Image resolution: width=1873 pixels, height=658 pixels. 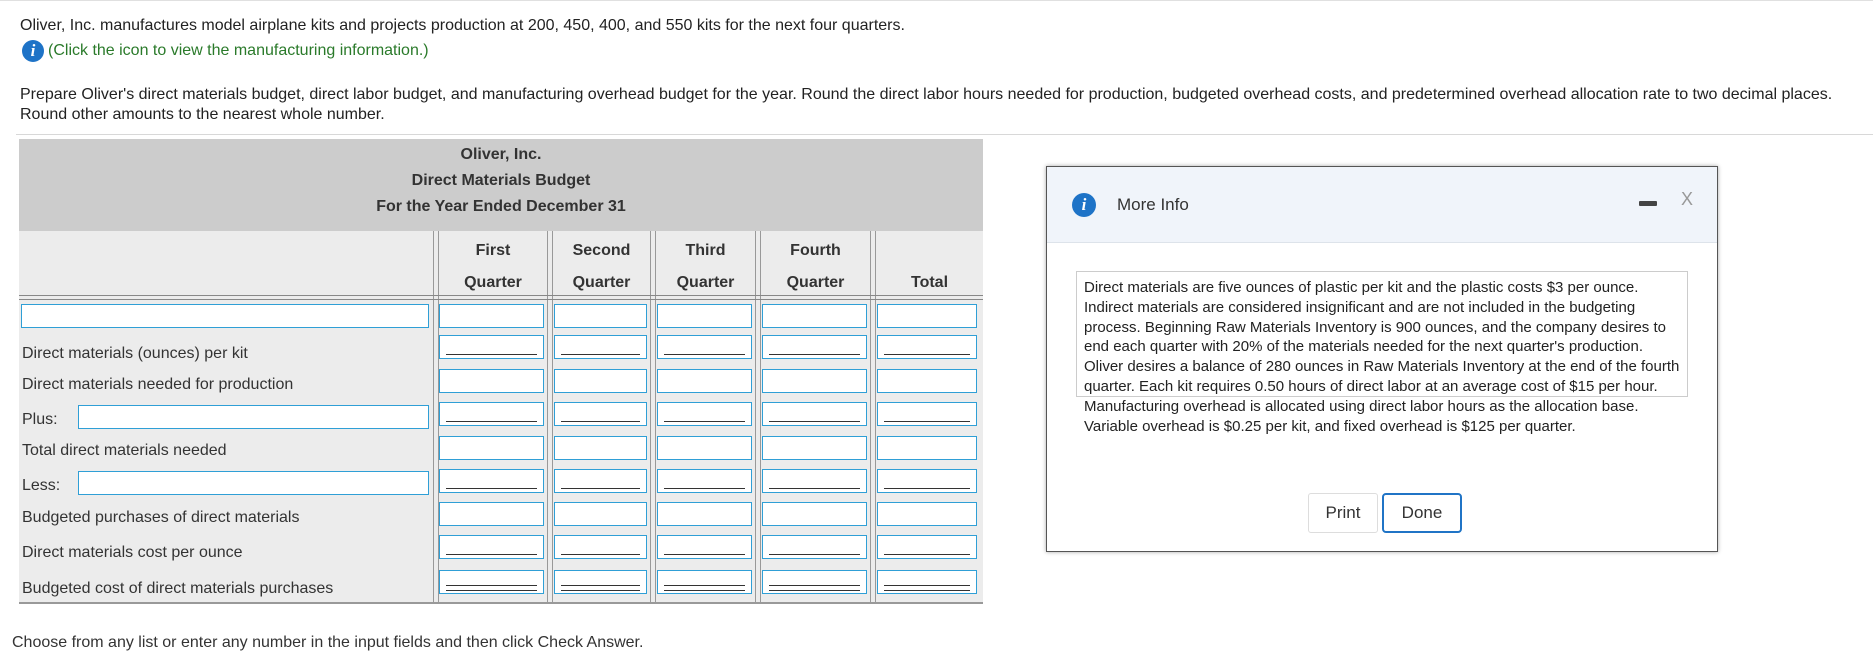 What do you see at coordinates (704, 316) in the screenshot?
I see `input-r1-q3` at bounding box center [704, 316].